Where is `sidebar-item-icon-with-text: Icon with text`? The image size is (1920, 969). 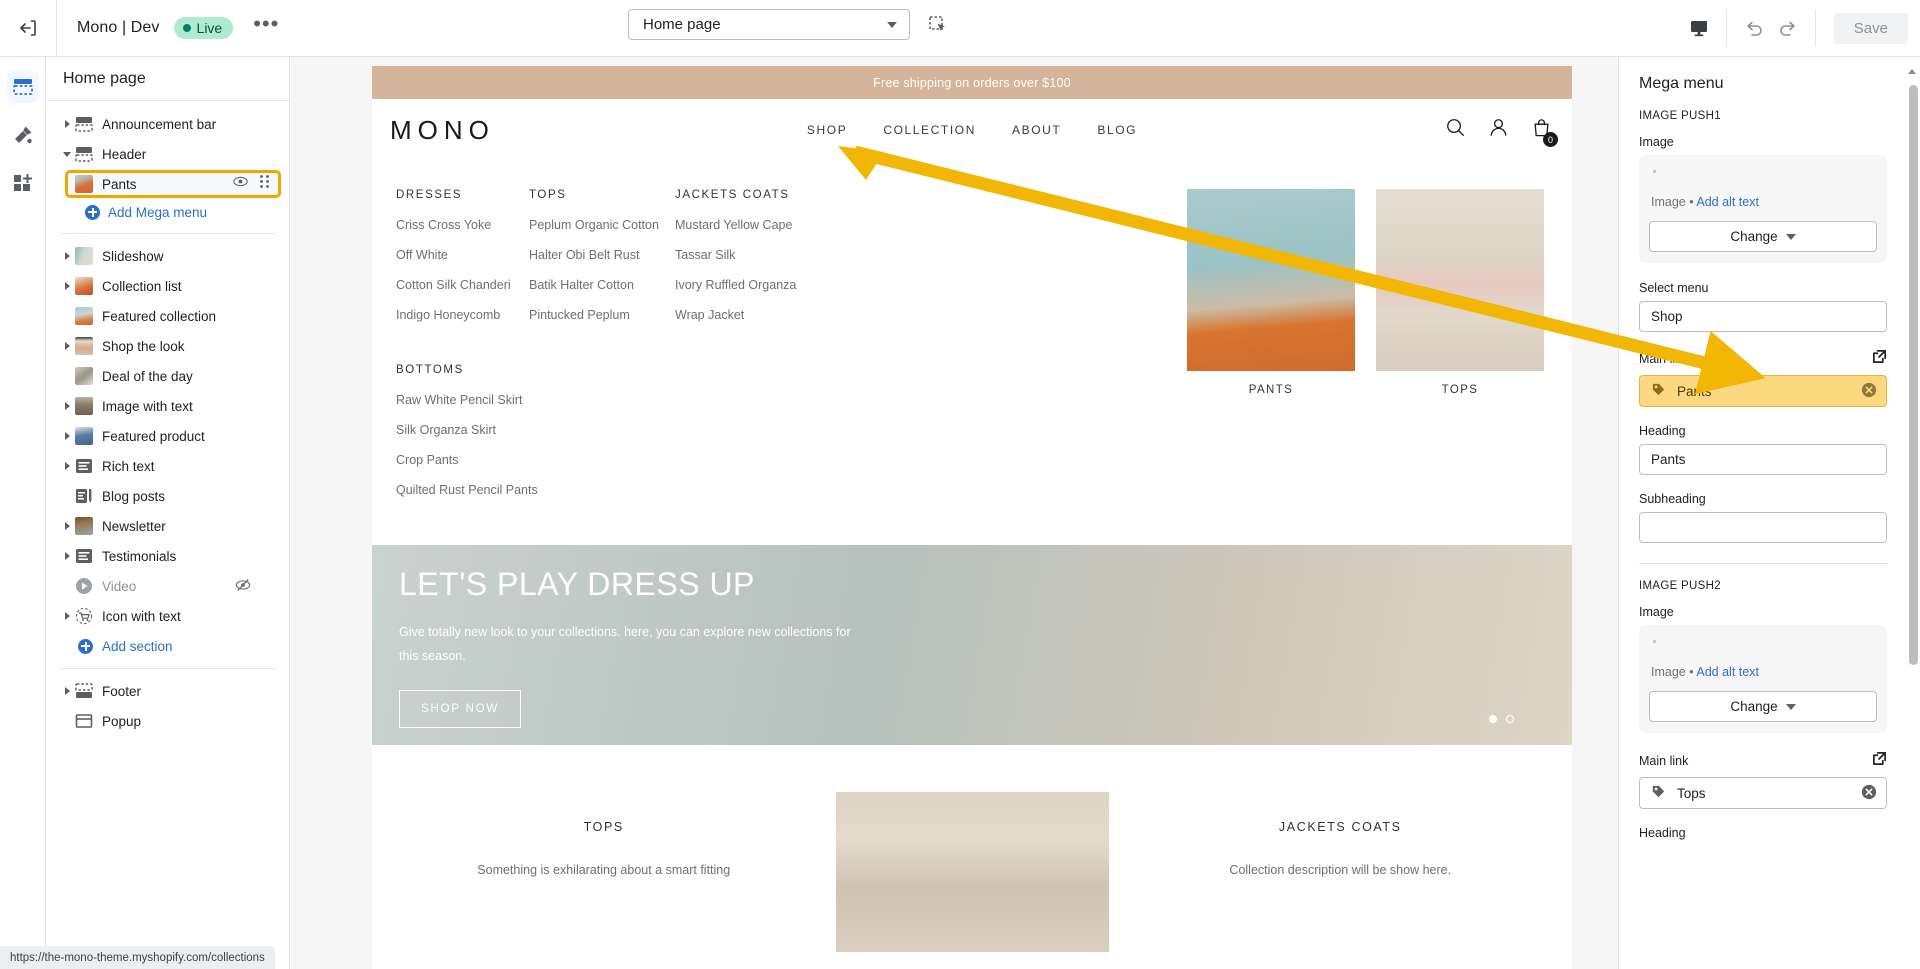
sidebar-item-icon-with-text: Icon with text is located at coordinates (168, 616).